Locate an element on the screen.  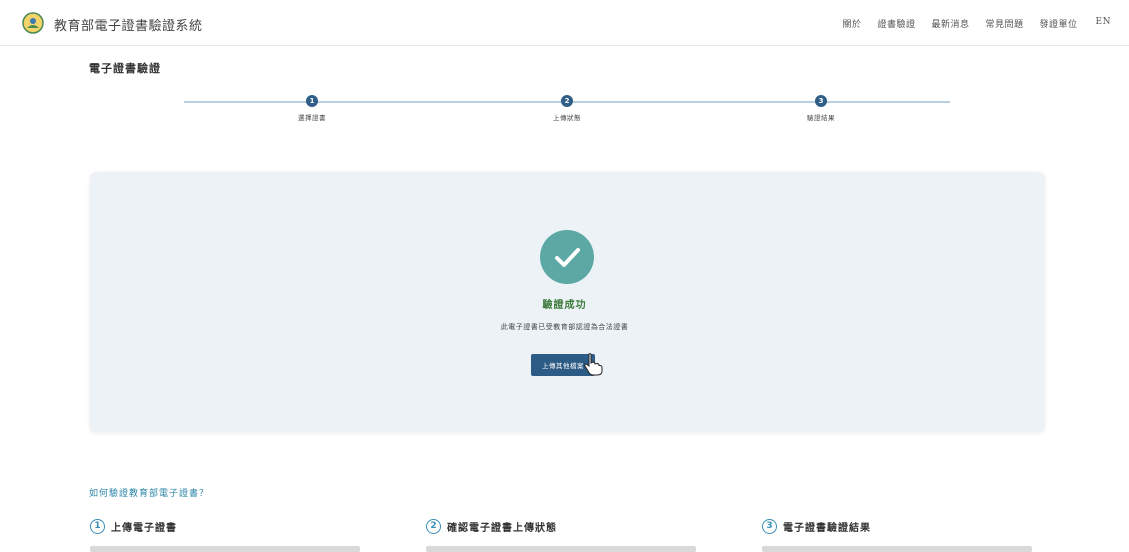
ministry-emblem-icon is located at coordinates (33, 23).